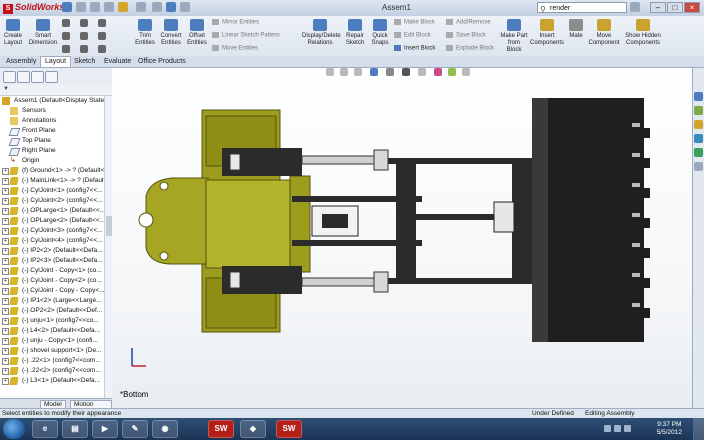  What do you see at coordinates (588, 220) in the screenshot?
I see `bucket` at bounding box center [588, 220].